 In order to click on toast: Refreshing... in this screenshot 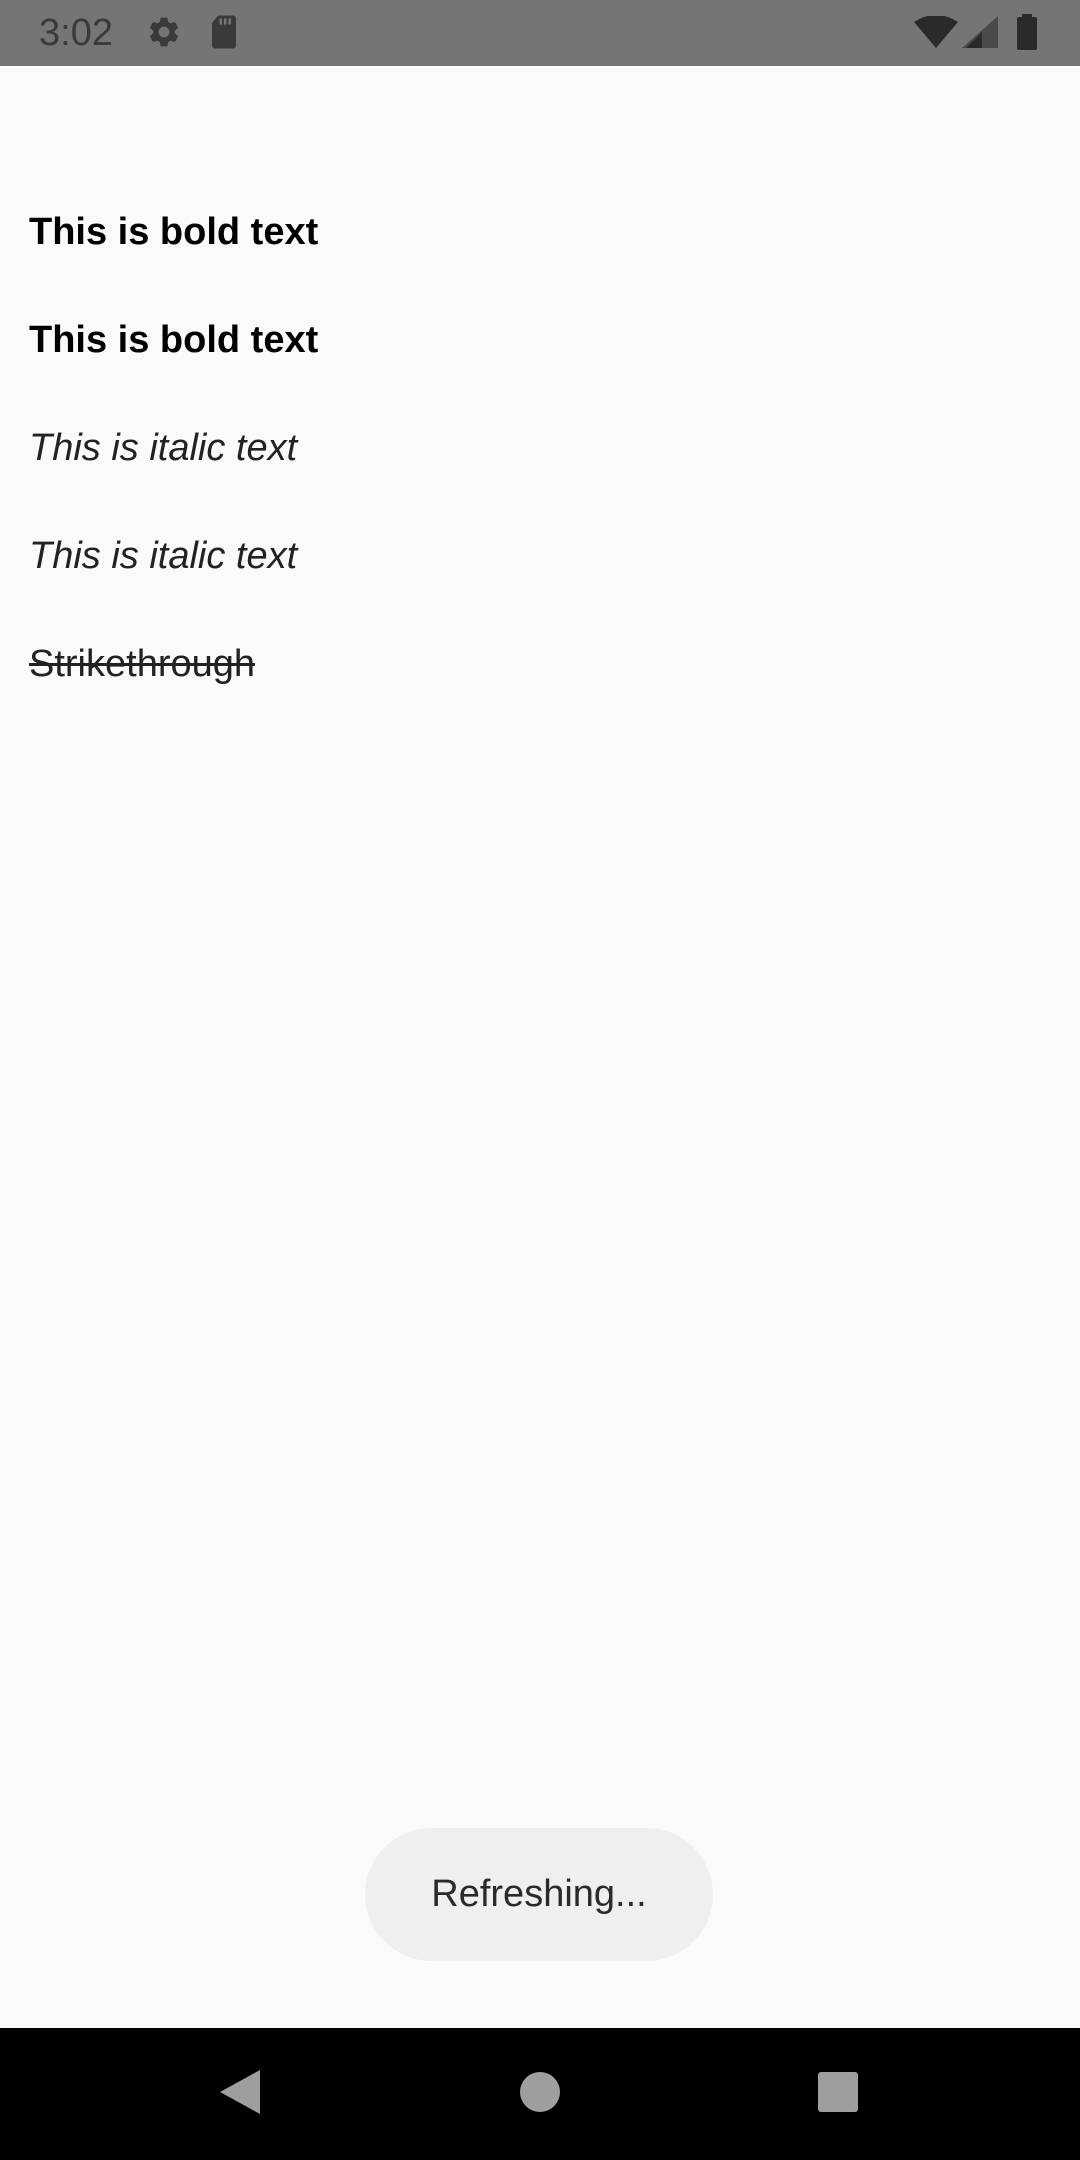, I will do `click(539, 1894)`.